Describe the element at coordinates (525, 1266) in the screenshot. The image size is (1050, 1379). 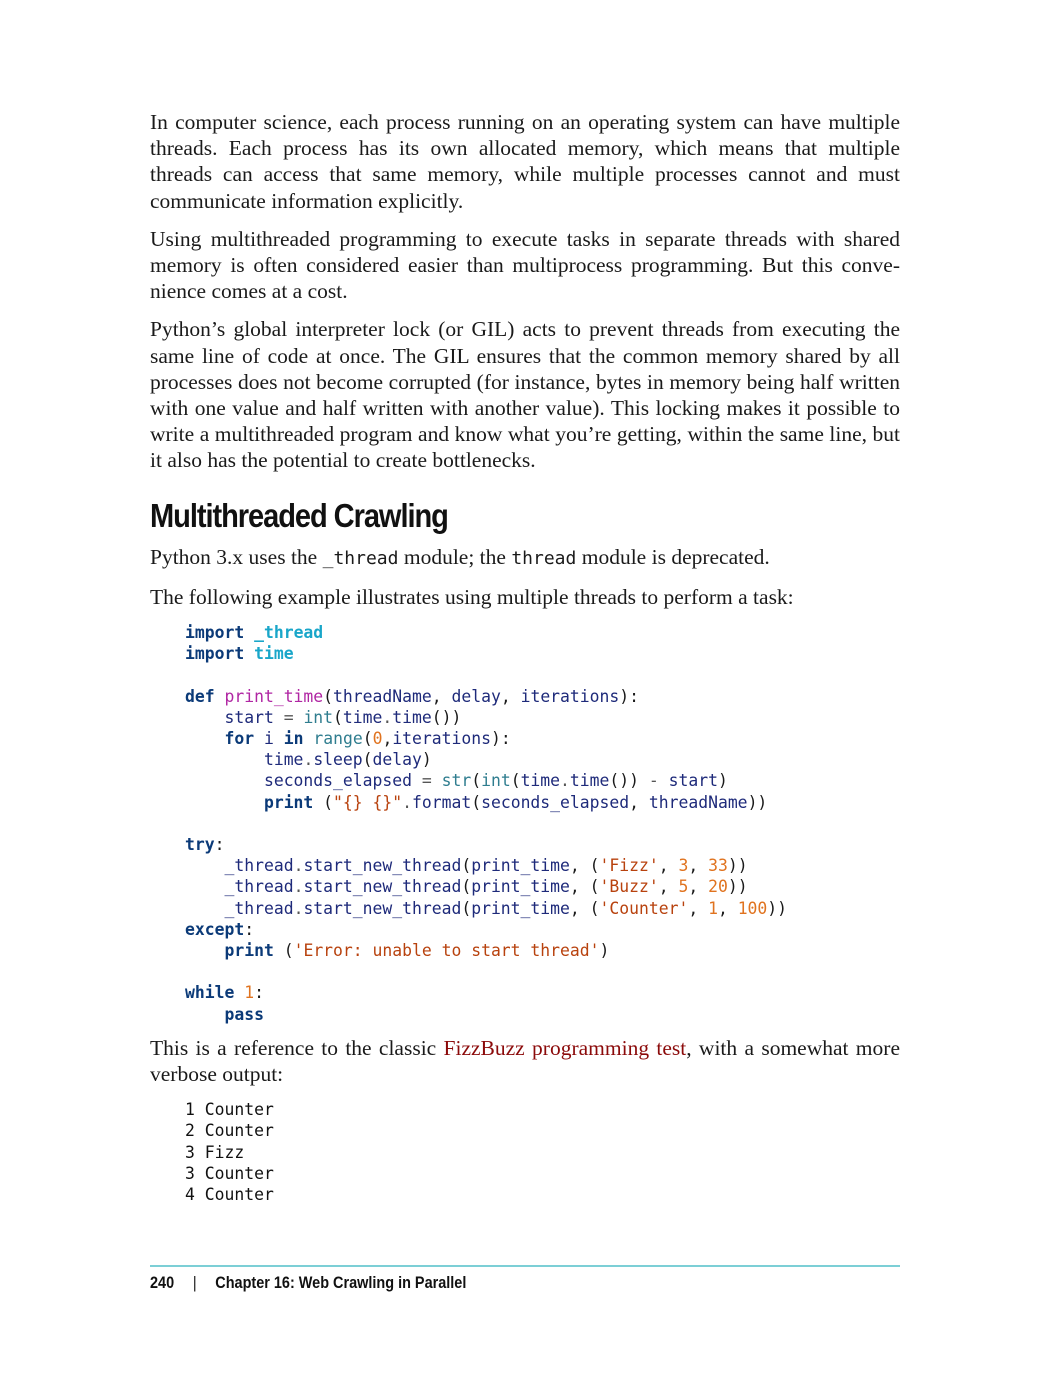
I see `footer-rule` at that location.